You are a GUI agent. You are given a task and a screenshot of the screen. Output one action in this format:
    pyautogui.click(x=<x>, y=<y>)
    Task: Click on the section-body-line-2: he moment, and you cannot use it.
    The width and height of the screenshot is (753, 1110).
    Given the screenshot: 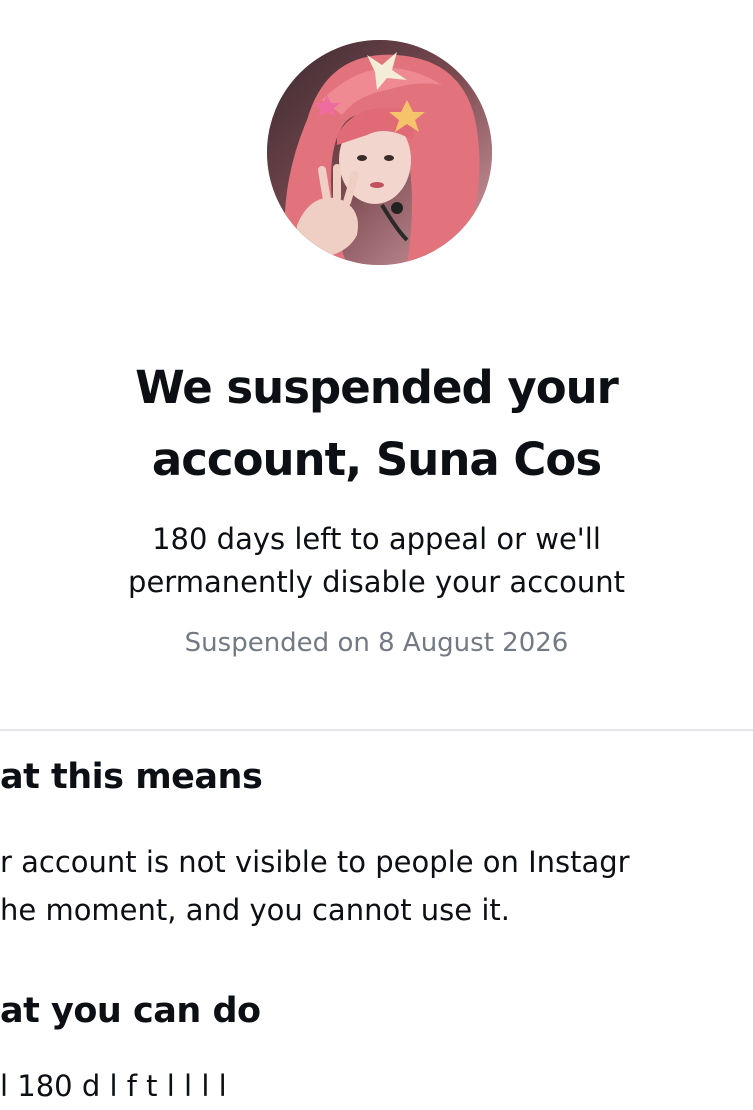 What is the action you would take?
    pyautogui.click(x=255, y=910)
    